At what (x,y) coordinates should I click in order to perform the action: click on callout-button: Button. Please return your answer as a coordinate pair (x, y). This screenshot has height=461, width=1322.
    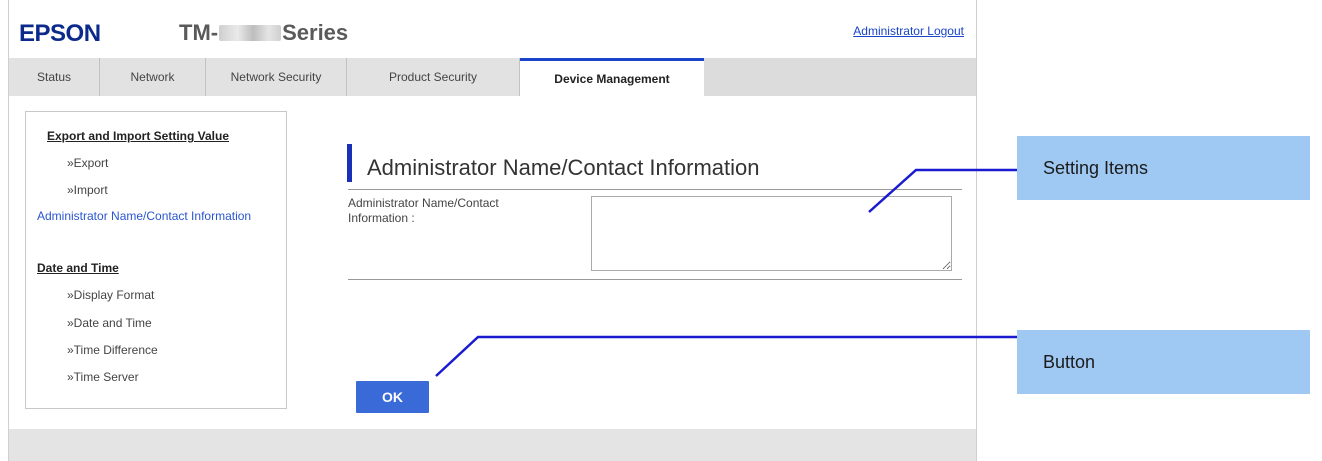
    Looking at the image, I should click on (1163, 362).